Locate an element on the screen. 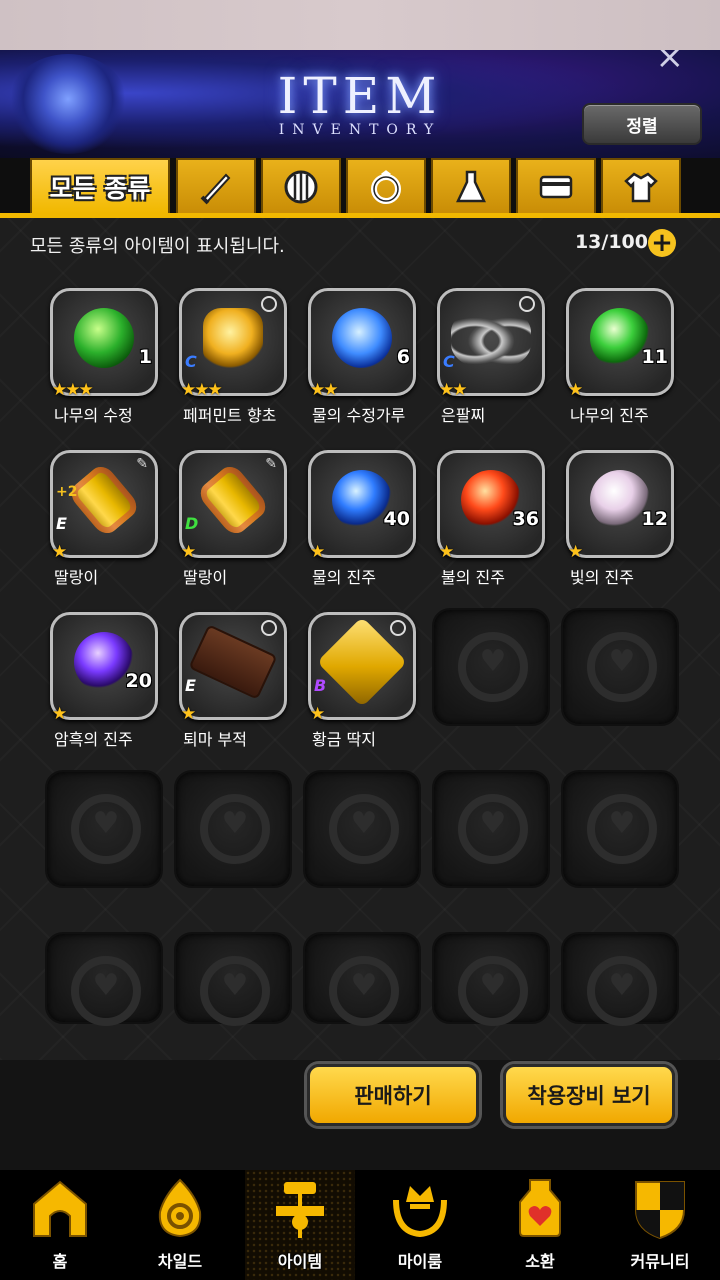 The width and height of the screenshot is (720, 1280). quill-icon: ✎ is located at coordinates (142, 464).